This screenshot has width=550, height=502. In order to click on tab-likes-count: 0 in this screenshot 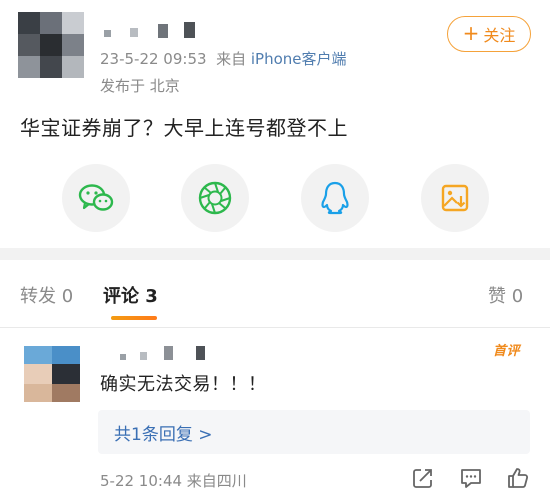, I will do `click(517, 296)`.